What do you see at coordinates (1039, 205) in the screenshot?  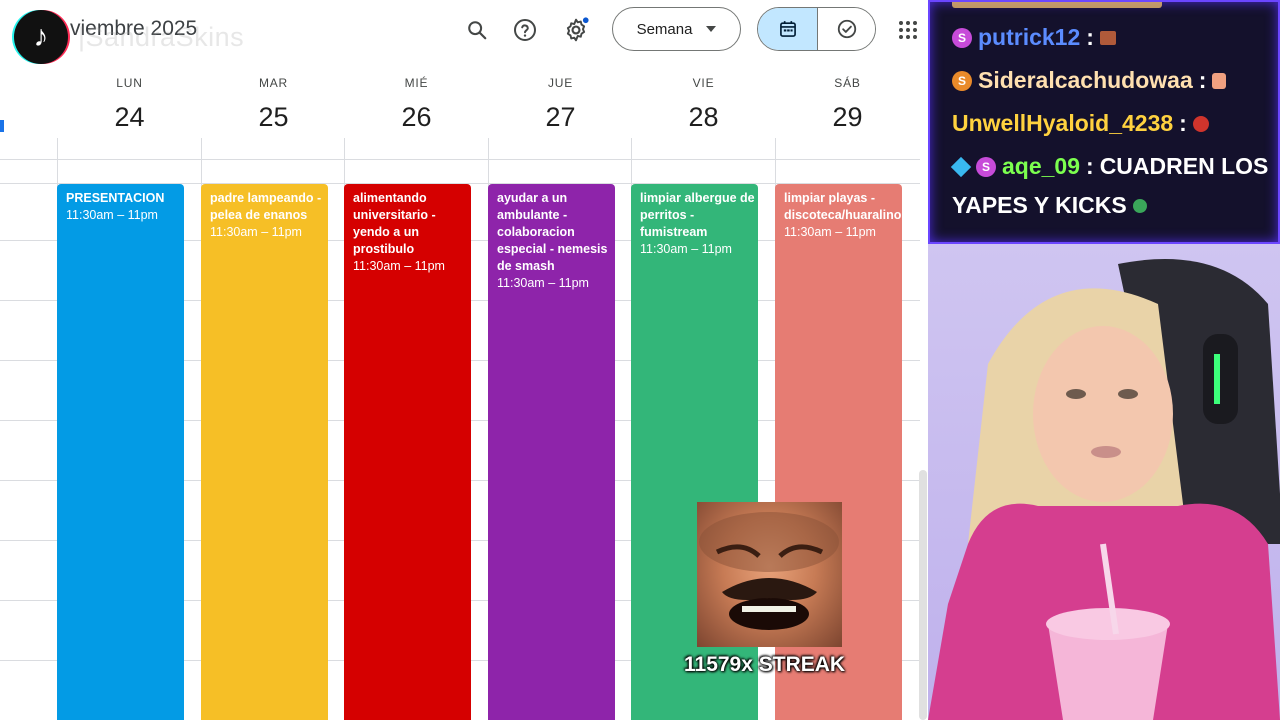 I see `chat-text: YAPES Y KICKS` at bounding box center [1039, 205].